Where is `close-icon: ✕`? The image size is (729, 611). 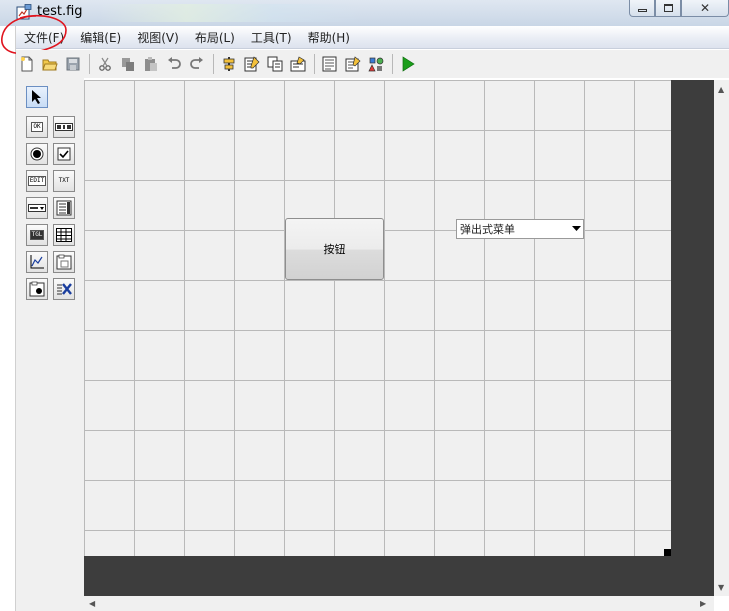
close-icon: ✕ is located at coordinates (705, 8).